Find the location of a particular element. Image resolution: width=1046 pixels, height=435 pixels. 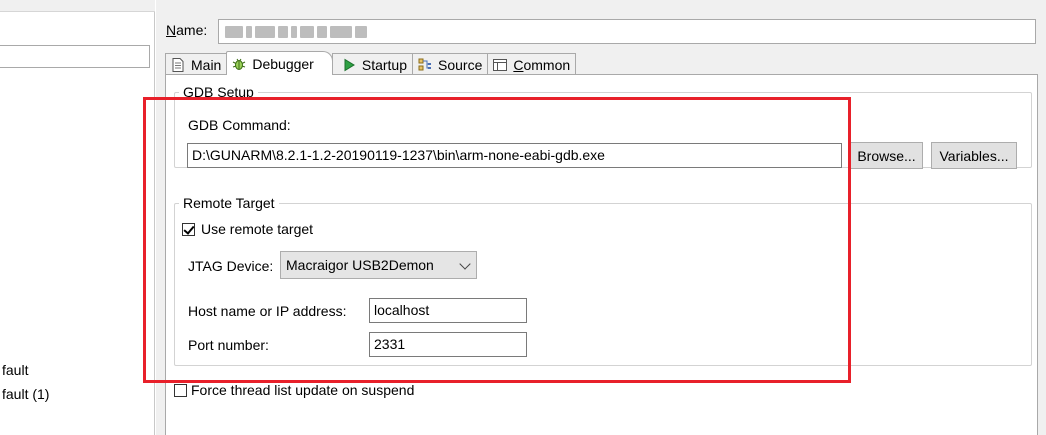

bug-icon is located at coordinates (239, 64).